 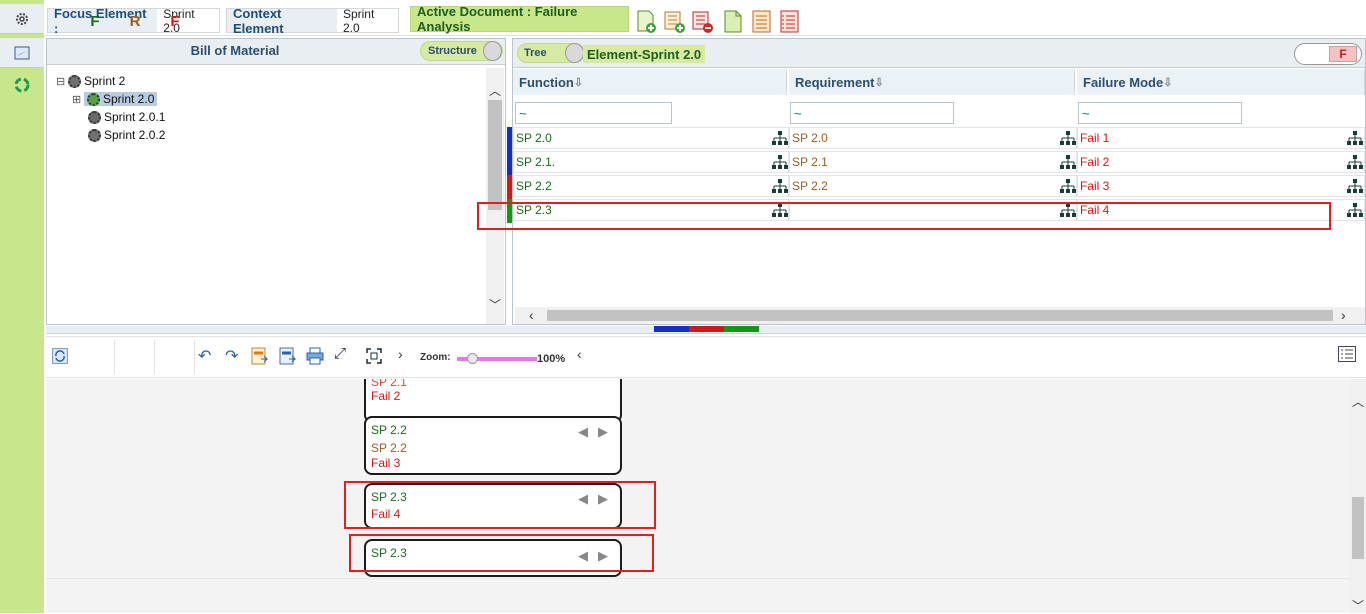 What do you see at coordinates (94, 135) in the screenshot?
I see `gear-icon` at bounding box center [94, 135].